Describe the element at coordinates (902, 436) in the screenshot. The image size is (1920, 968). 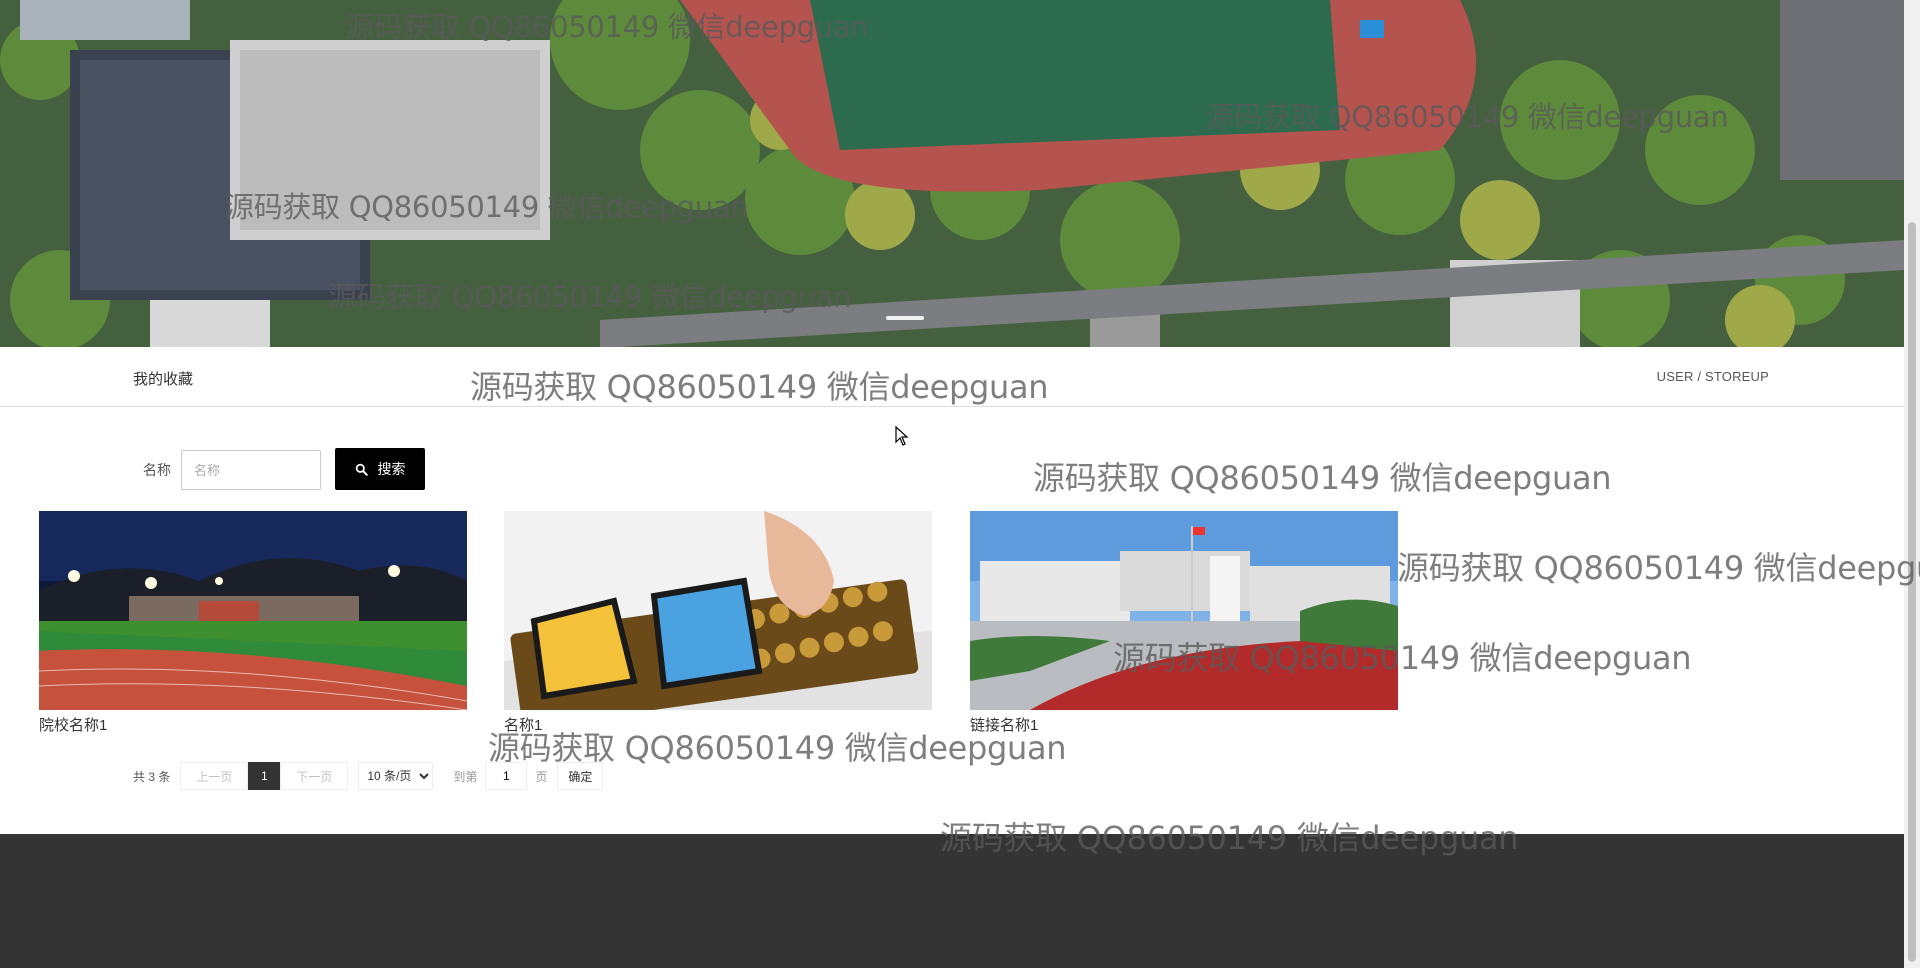
I see `mouse-cursor-icon` at that location.